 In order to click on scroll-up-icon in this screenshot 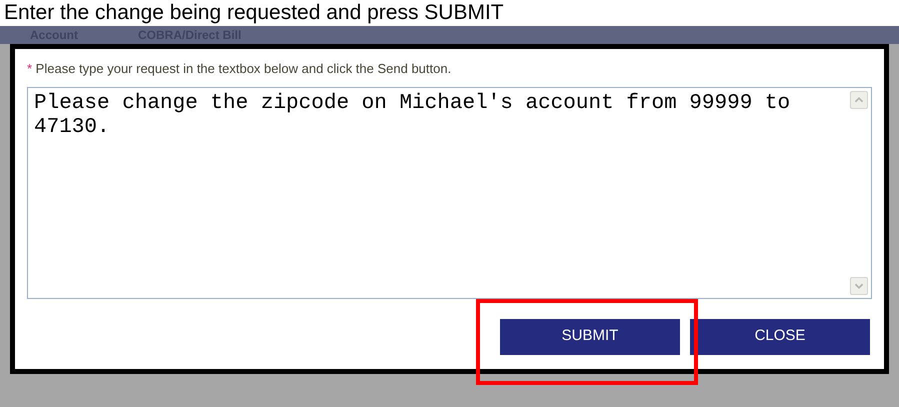, I will do `click(859, 99)`.